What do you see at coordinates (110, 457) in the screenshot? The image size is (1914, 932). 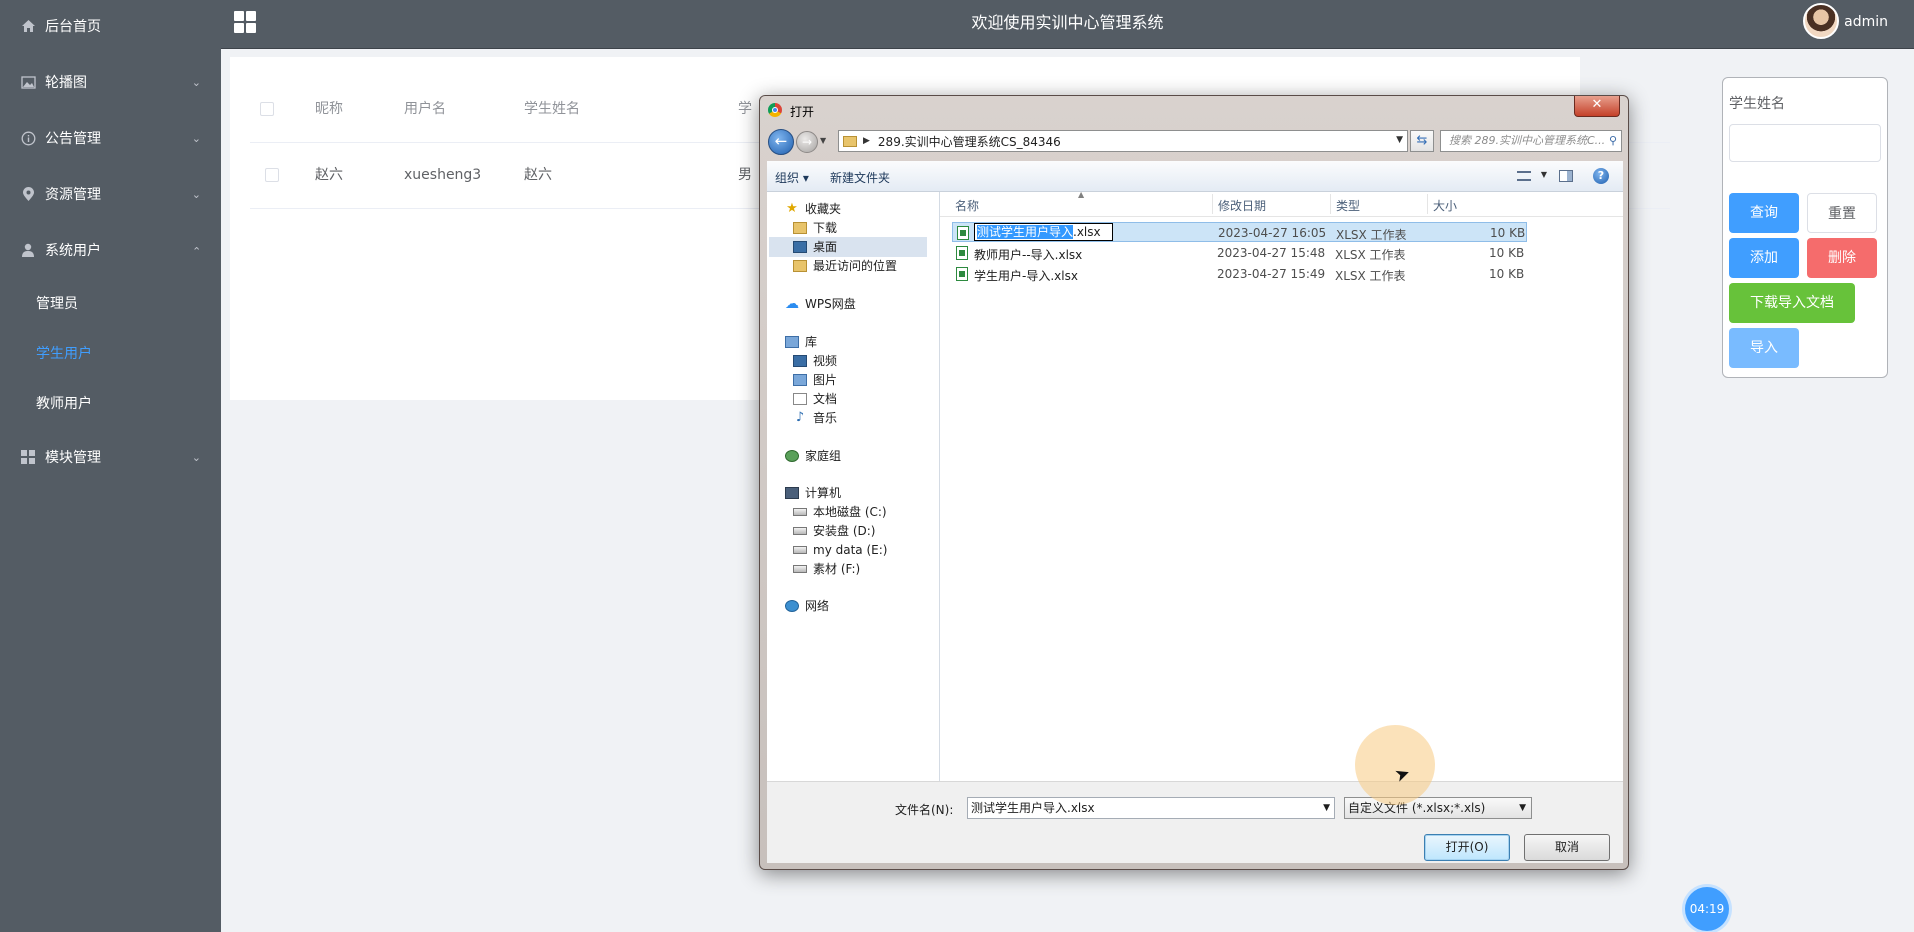 I see `sidebar-item-modules: 模块管理 ⌄` at bounding box center [110, 457].